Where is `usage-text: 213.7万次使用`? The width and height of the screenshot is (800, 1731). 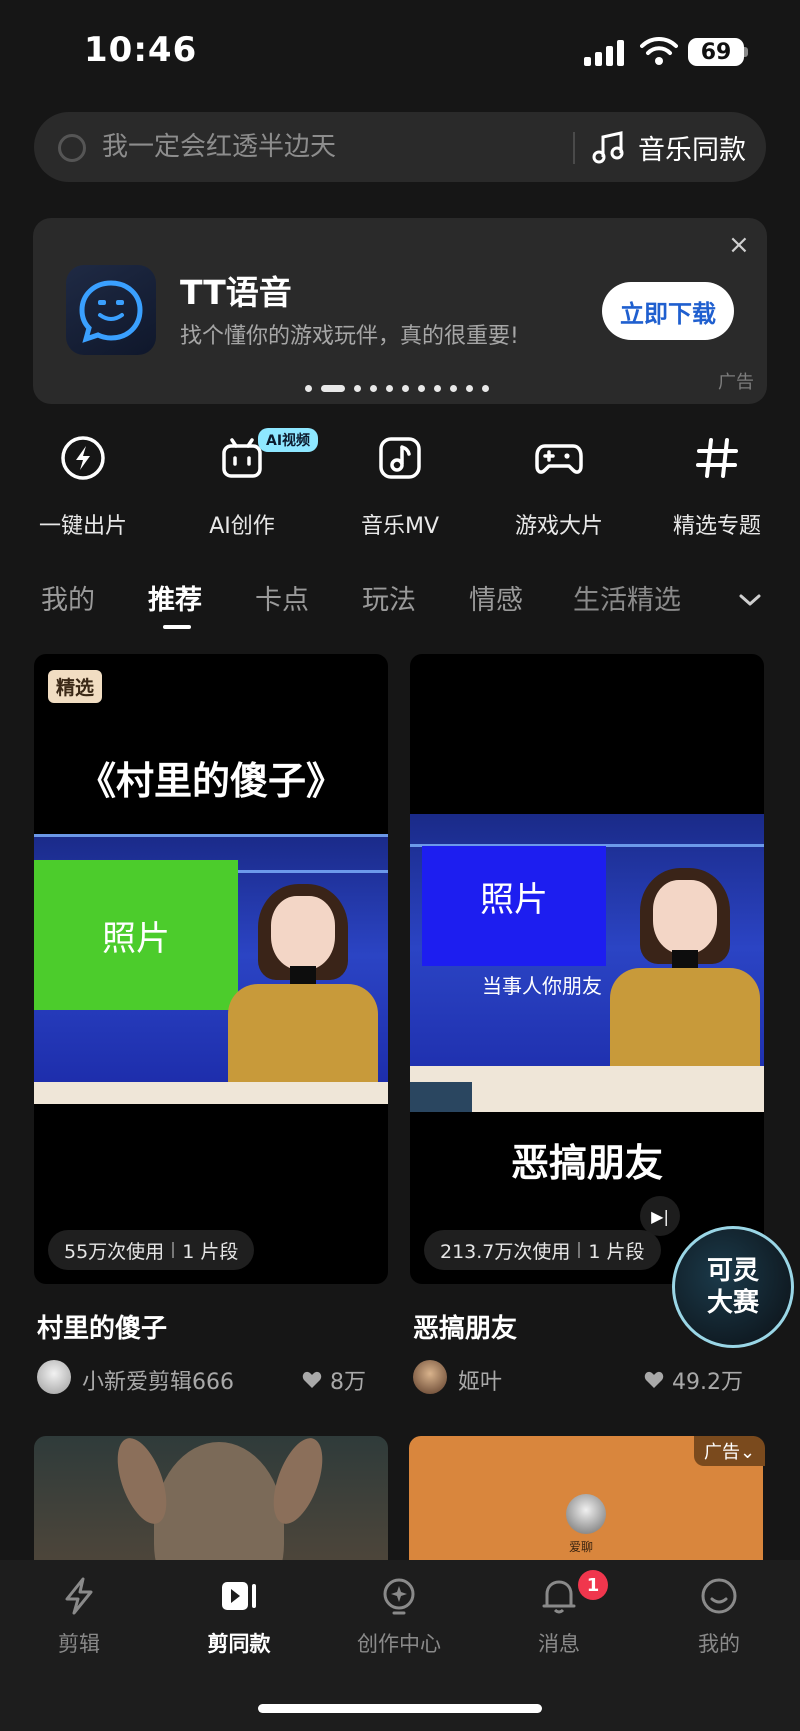 usage-text: 213.7万次使用 is located at coordinates (505, 1251).